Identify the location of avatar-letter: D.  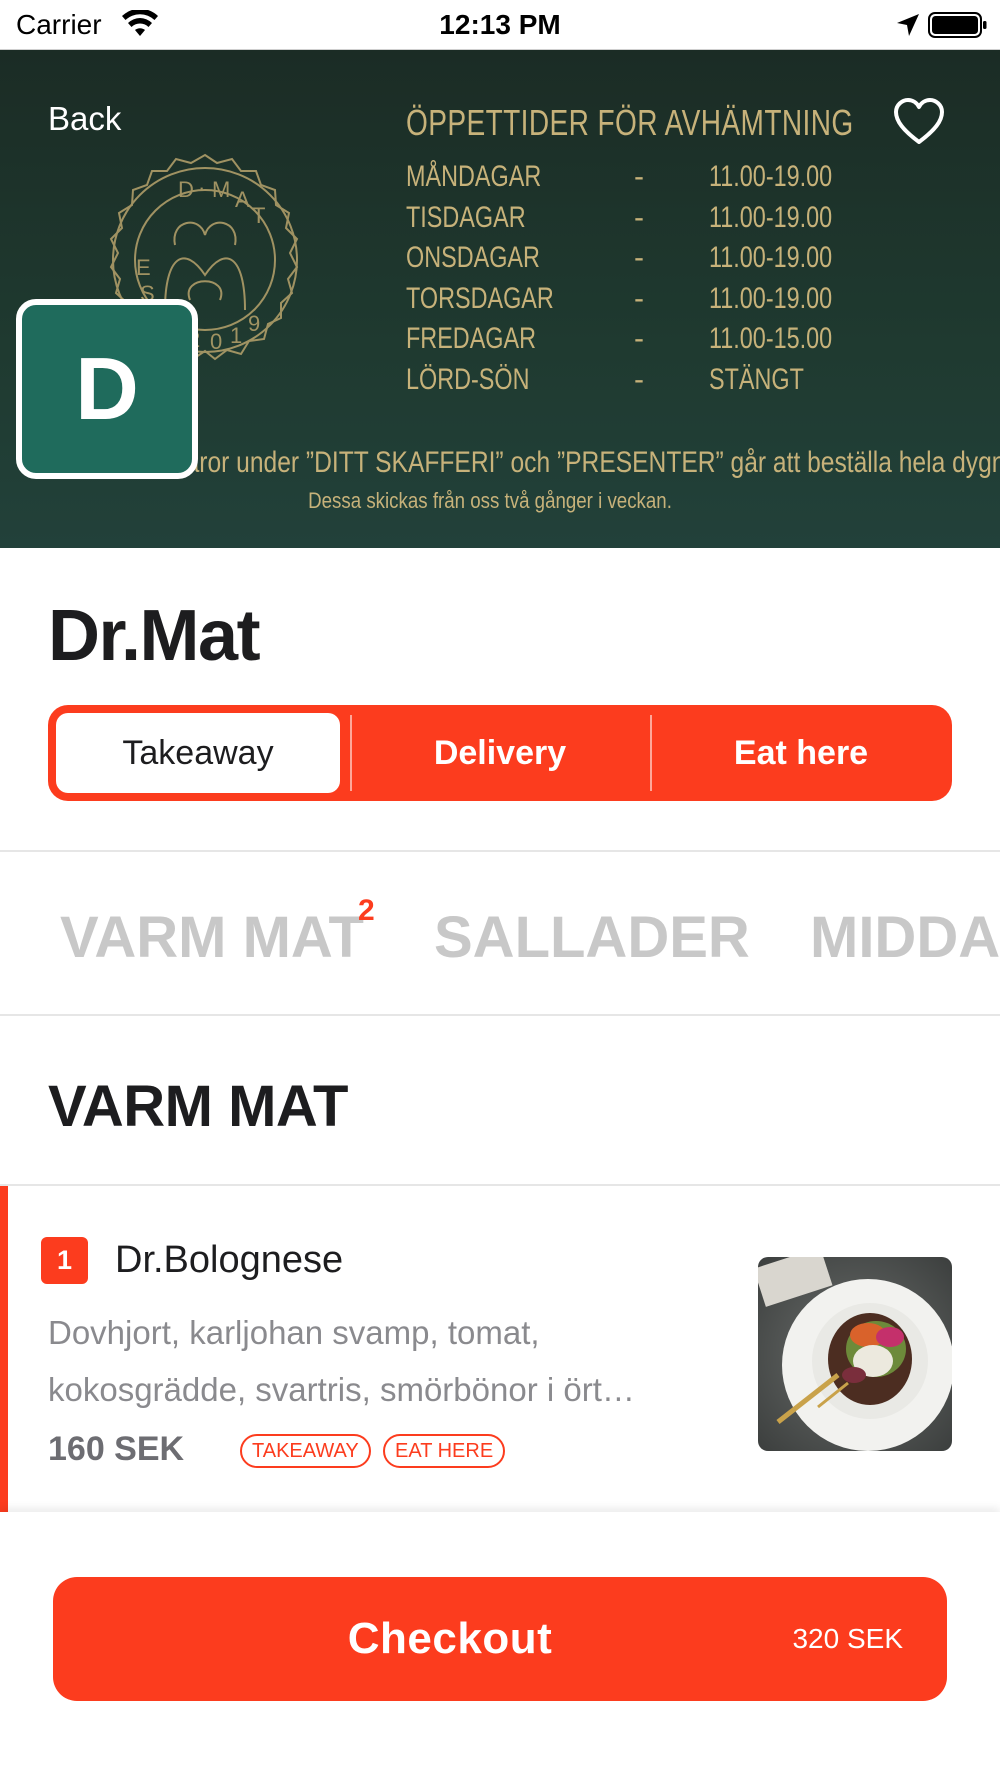
(107, 388).